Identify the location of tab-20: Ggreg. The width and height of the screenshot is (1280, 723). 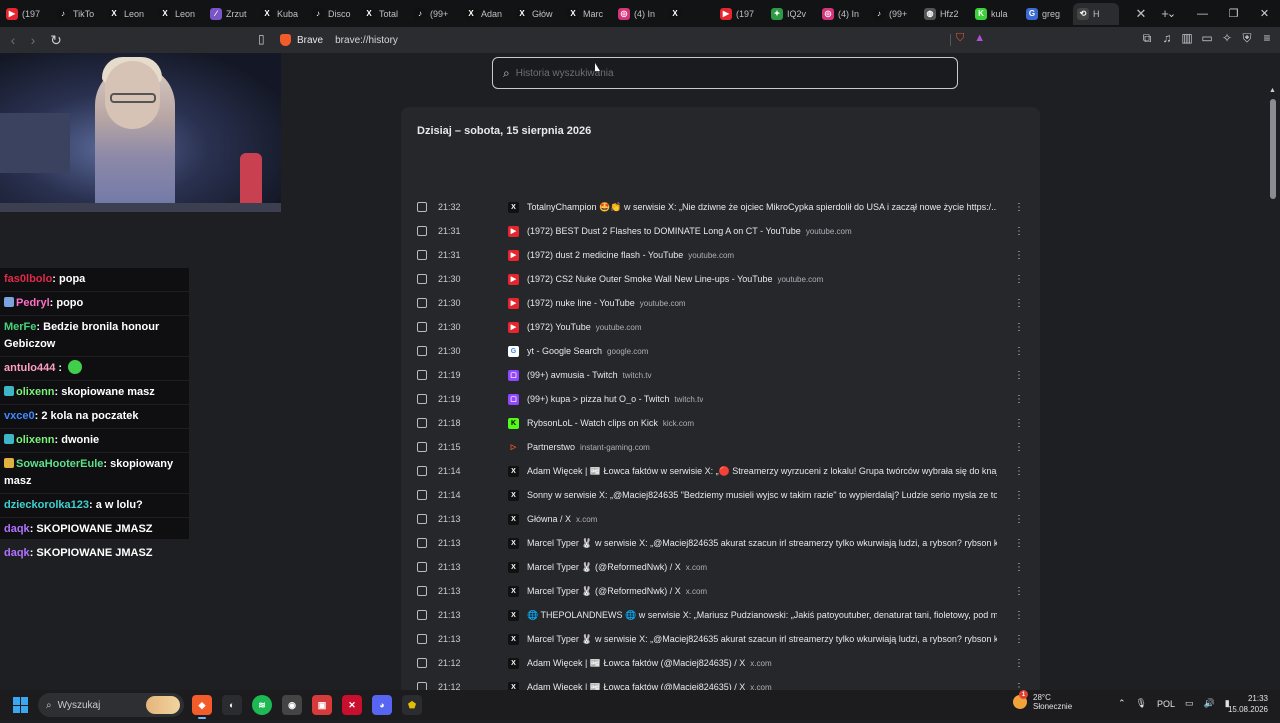
(1047, 14).